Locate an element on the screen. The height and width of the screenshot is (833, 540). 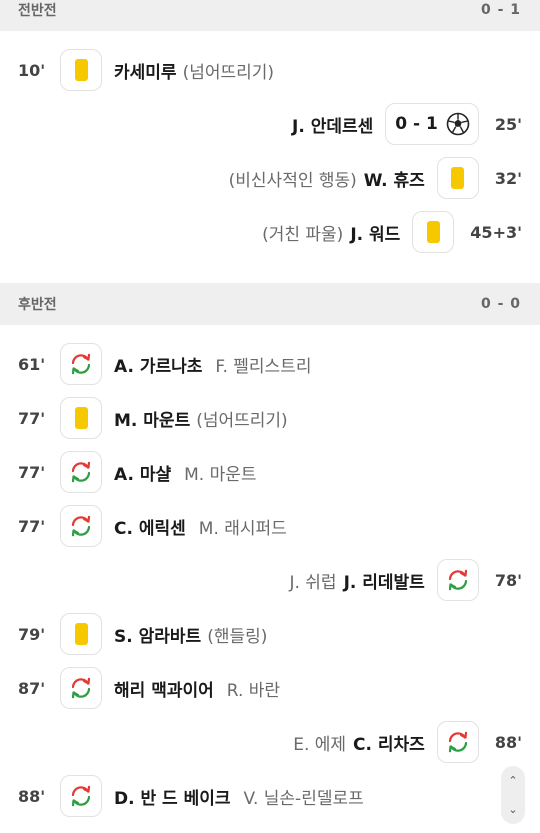
event-detail: (거친 파울) is located at coordinates (303, 234).